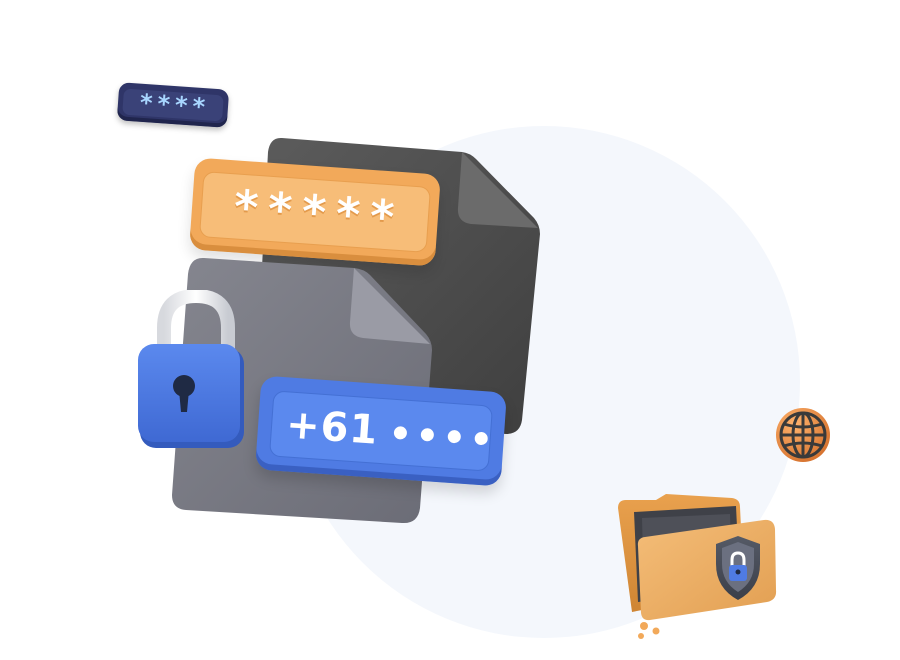 Image resolution: width=900 pixels, height=660 pixels. I want to click on padlock-icon, so click(191, 370).